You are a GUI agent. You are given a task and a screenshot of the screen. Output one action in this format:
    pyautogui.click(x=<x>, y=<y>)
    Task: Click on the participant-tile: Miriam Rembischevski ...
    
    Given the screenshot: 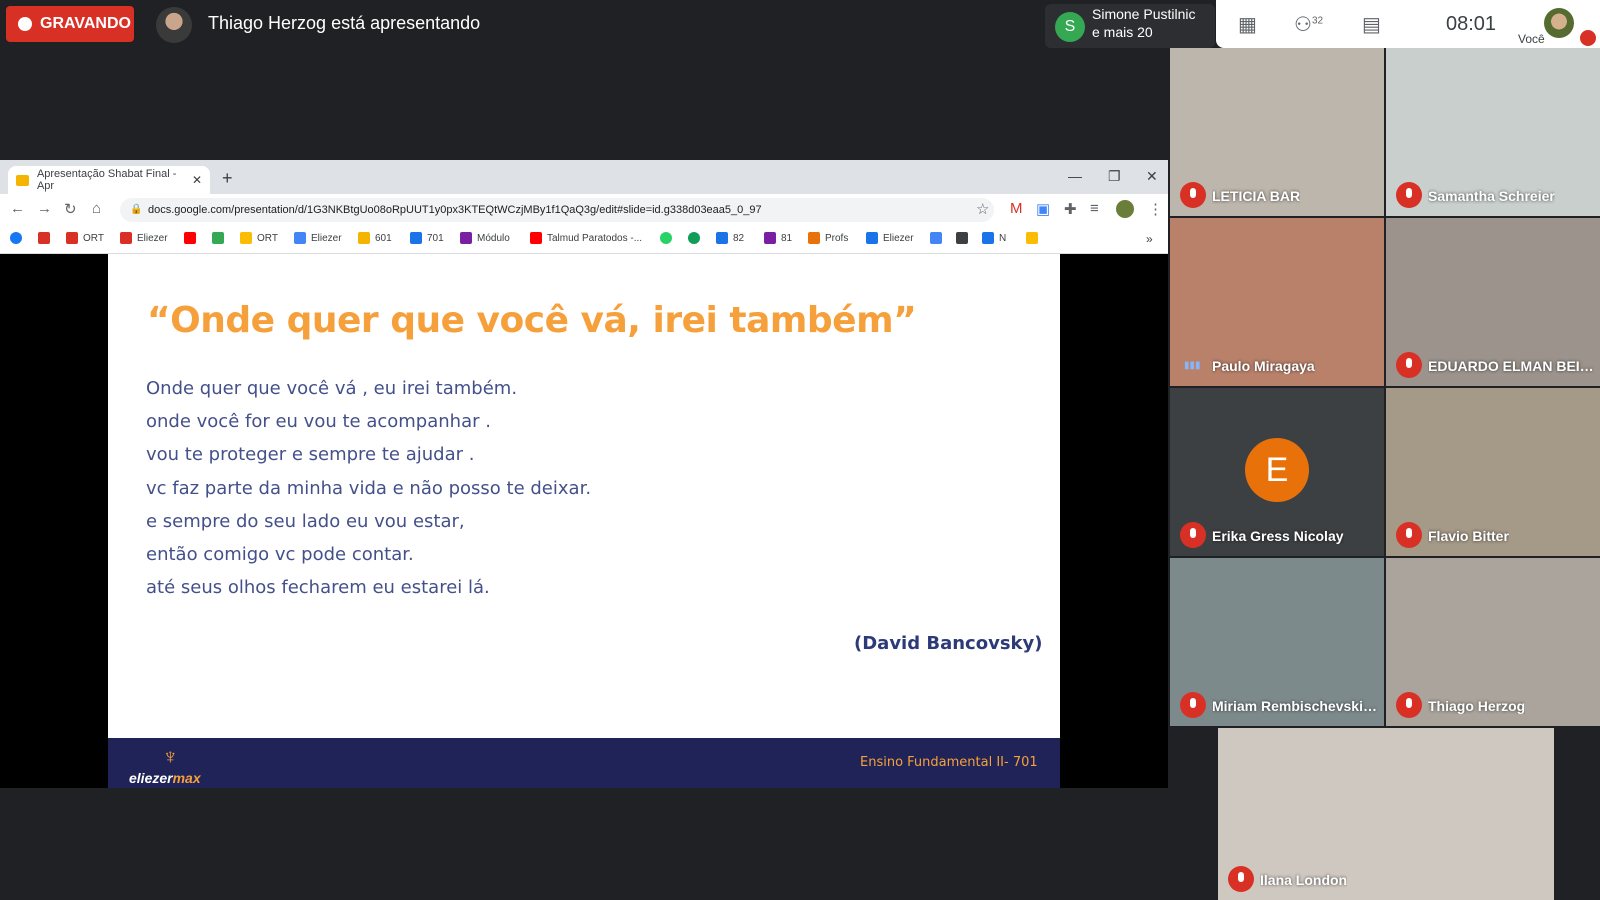 What is the action you would take?
    pyautogui.click(x=1277, y=642)
    